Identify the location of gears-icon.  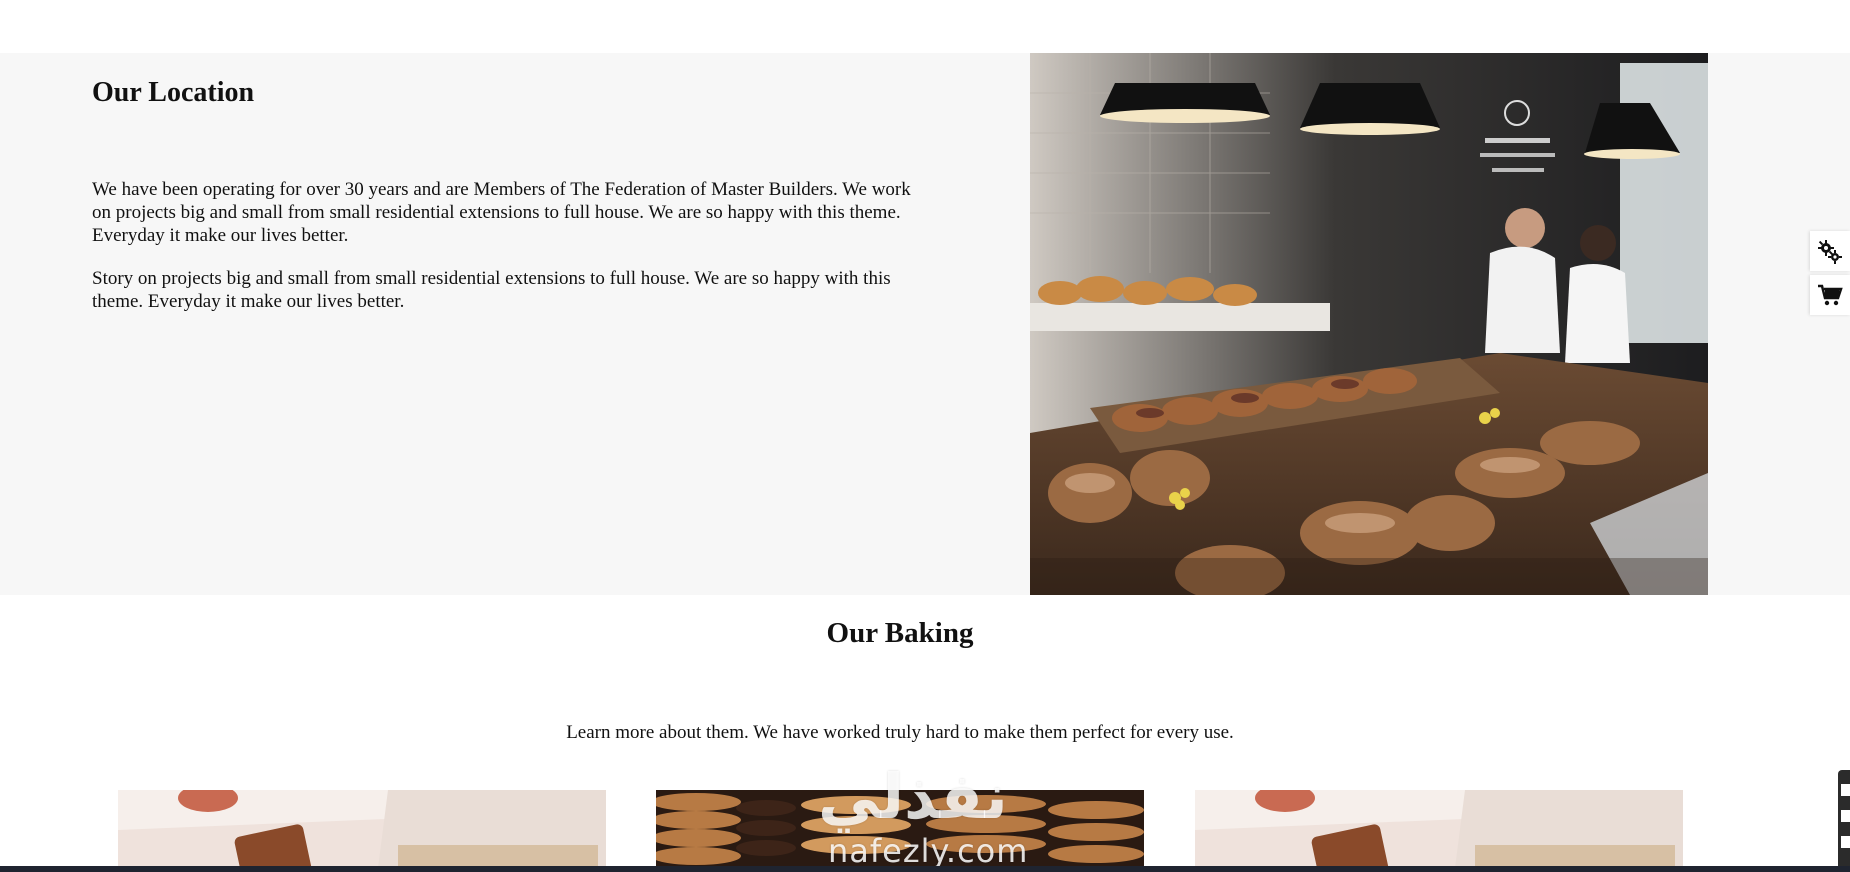
(1830, 252).